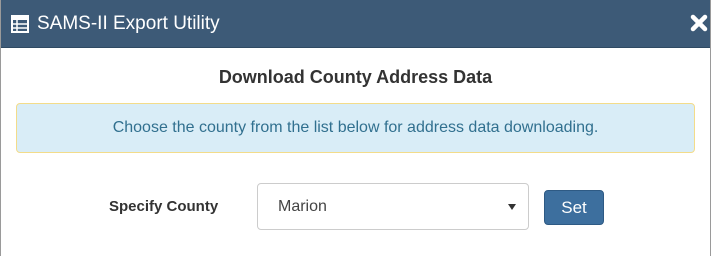 This screenshot has width=711, height=256. I want to click on close-icon, so click(699, 23).